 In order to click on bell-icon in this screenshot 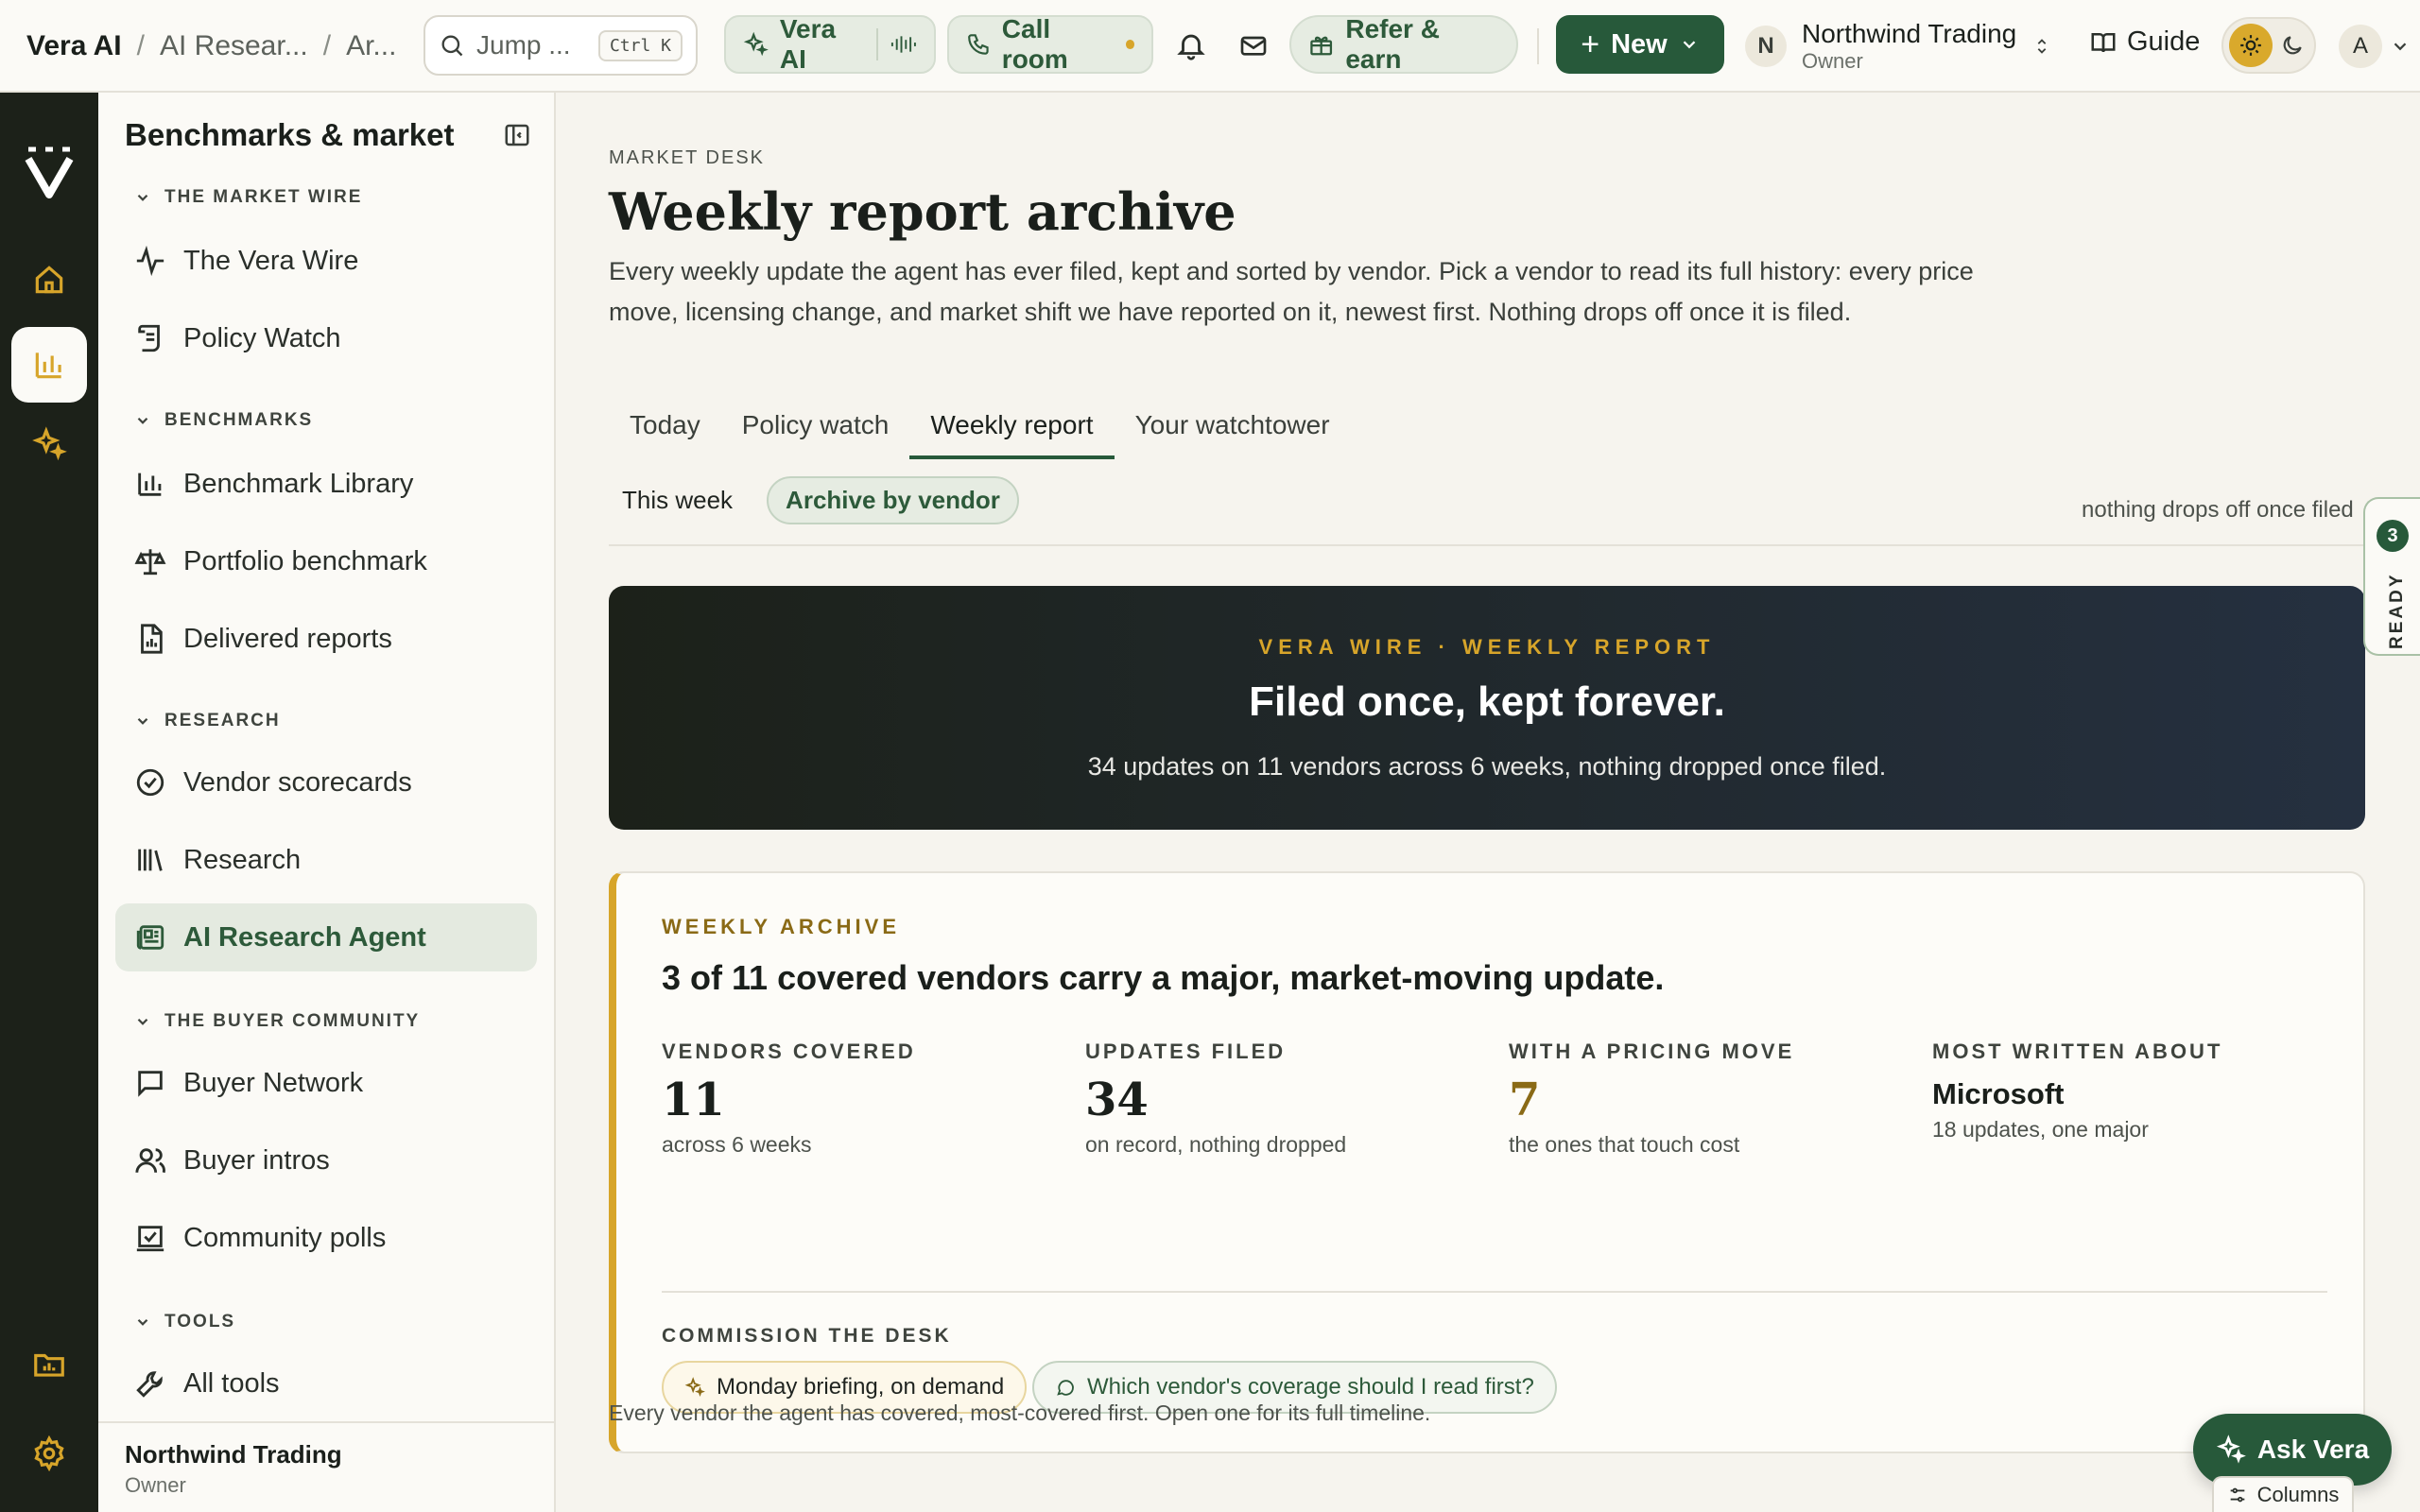, I will do `click(1191, 47)`.